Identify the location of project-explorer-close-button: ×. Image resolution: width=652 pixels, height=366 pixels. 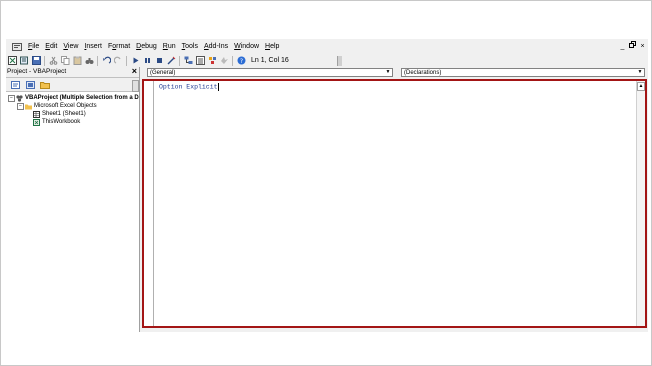
(134, 71).